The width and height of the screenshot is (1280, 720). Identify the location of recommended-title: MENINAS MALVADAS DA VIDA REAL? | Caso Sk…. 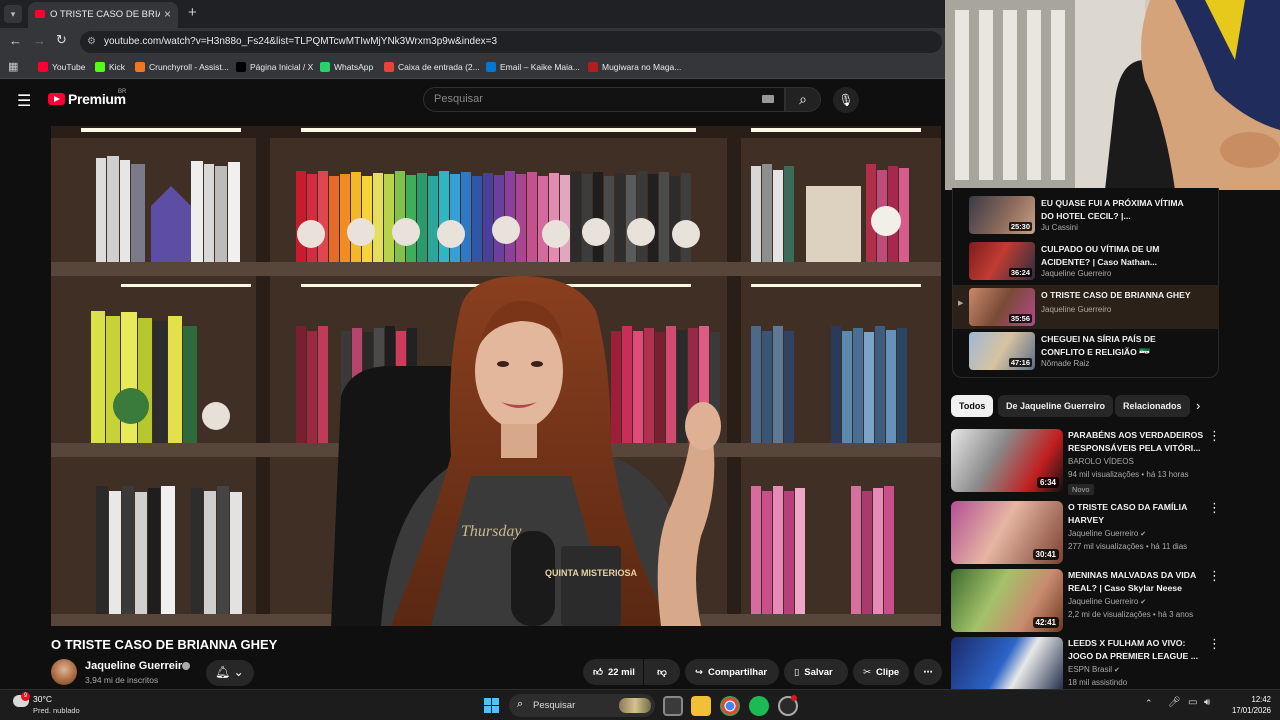
(1138, 582).